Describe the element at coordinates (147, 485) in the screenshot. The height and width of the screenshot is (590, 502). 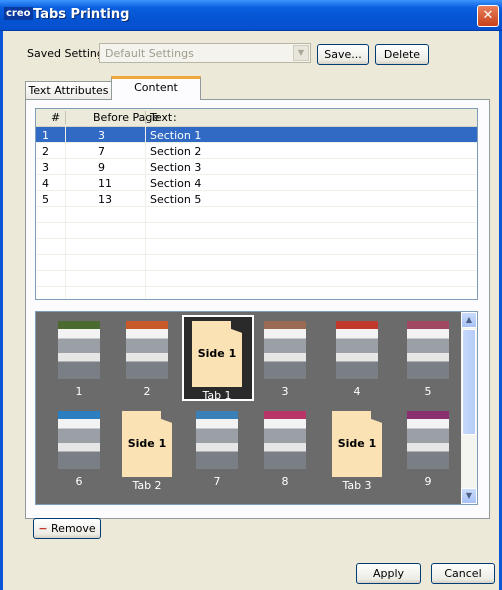
I see `thumbnail-label: Tab 2` at that location.